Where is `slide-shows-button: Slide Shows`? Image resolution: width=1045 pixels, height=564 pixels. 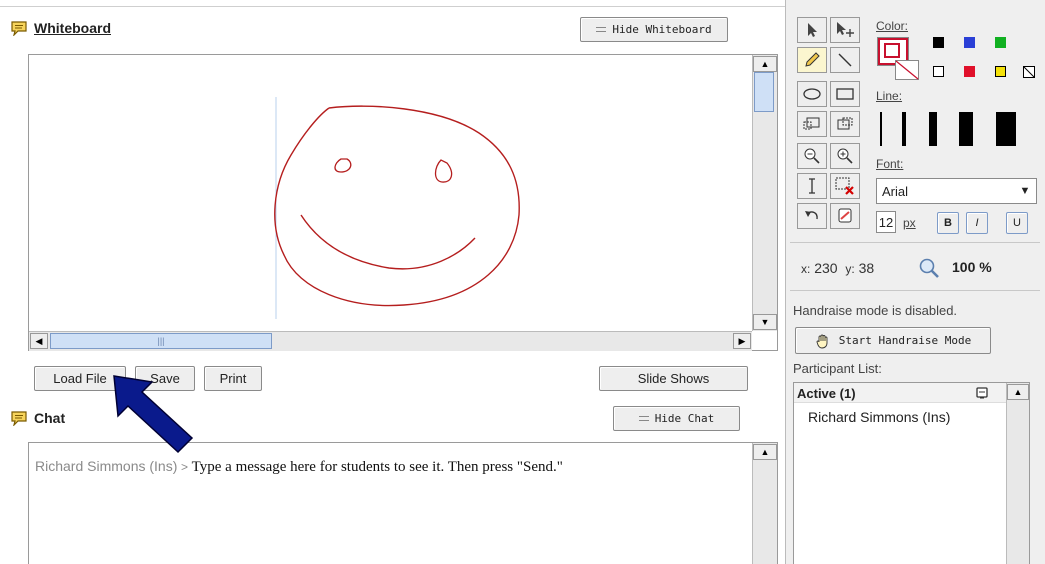
slide-shows-button: Slide Shows is located at coordinates (673, 378).